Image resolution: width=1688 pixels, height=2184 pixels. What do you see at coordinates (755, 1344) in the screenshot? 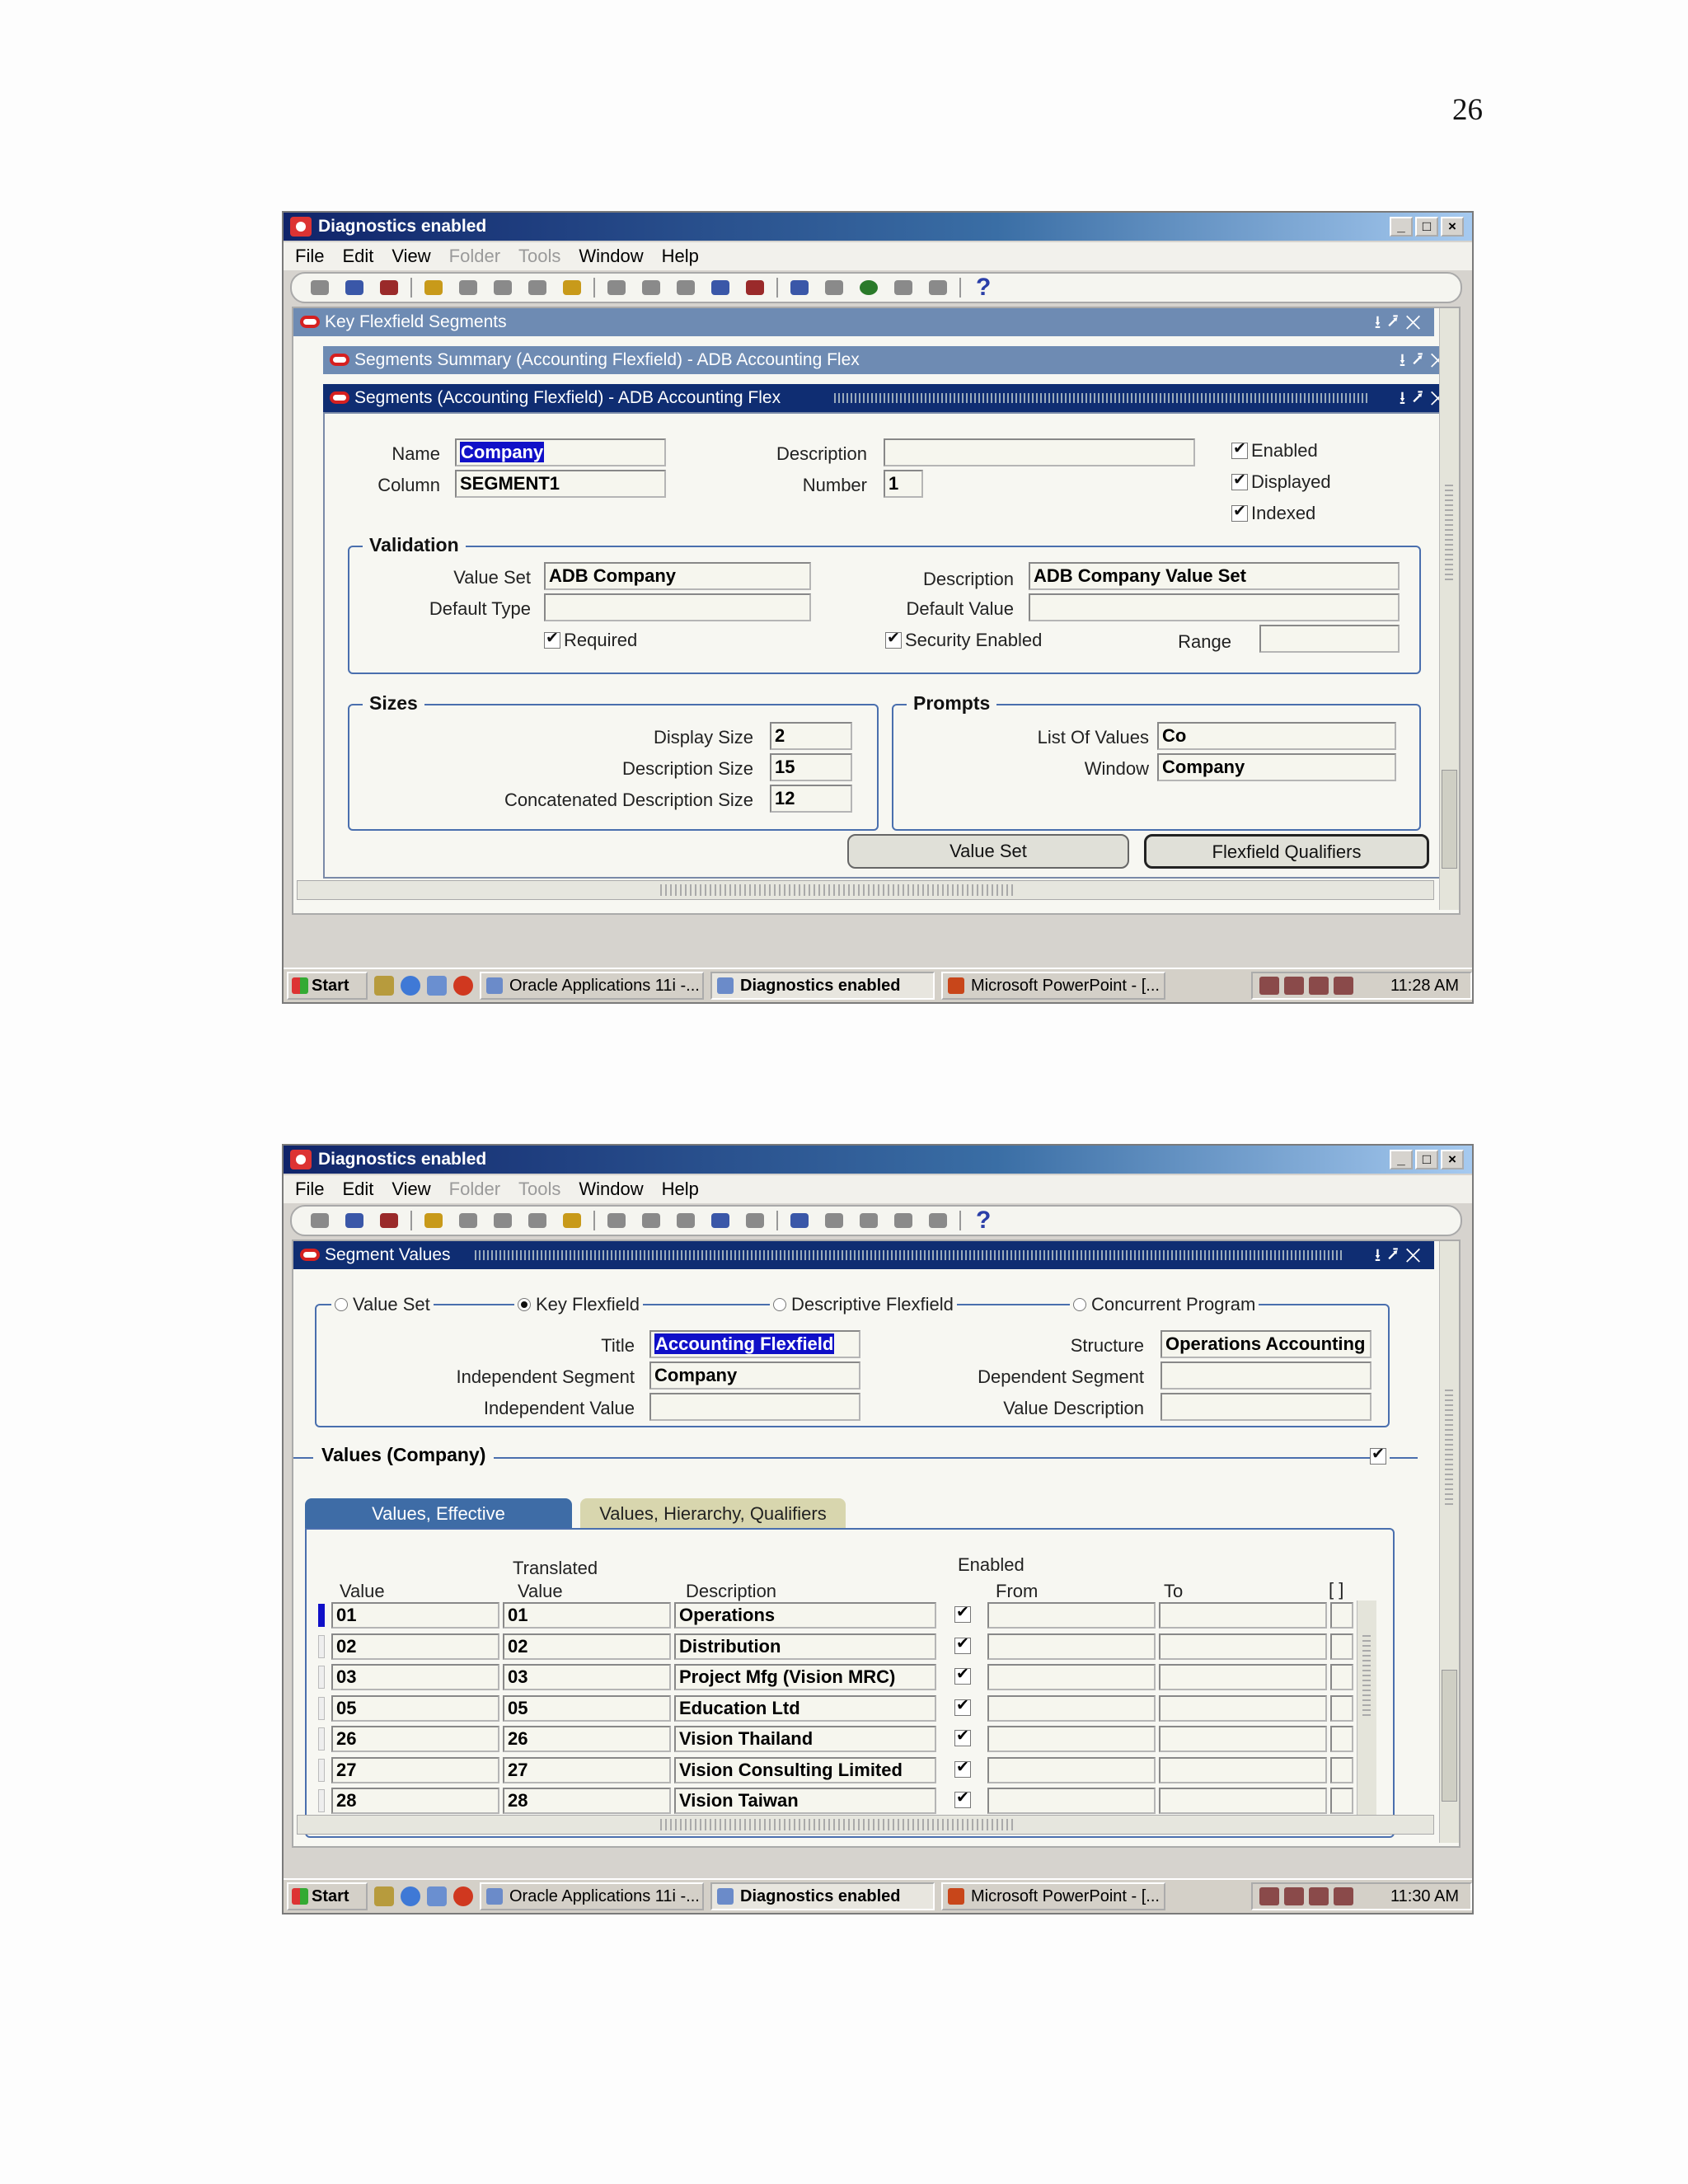
I see `title-field: Accounting Flexfield` at bounding box center [755, 1344].